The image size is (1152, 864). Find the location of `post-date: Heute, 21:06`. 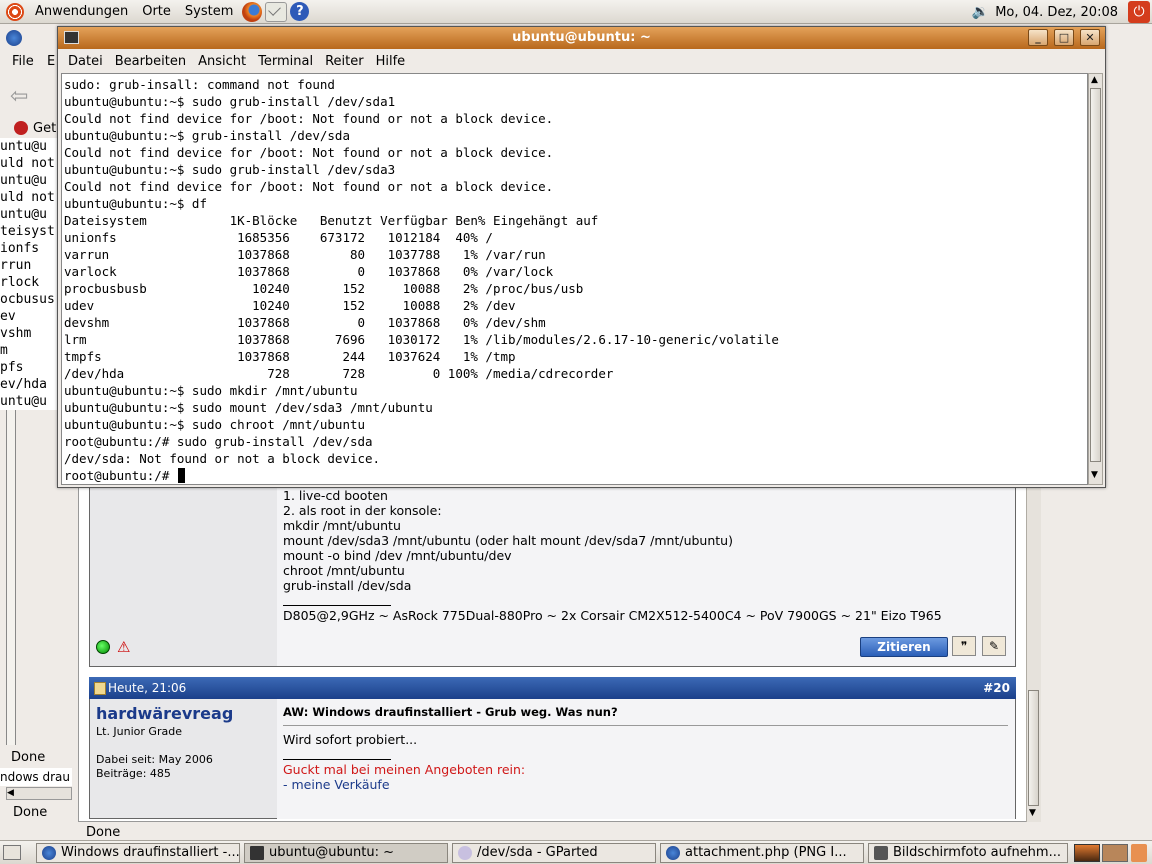

post-date: Heute, 21:06 is located at coordinates (147, 688).